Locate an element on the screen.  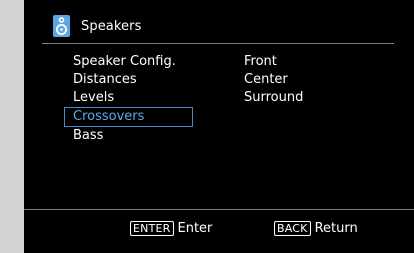
enter-hint-label: Enter is located at coordinates (195, 228).